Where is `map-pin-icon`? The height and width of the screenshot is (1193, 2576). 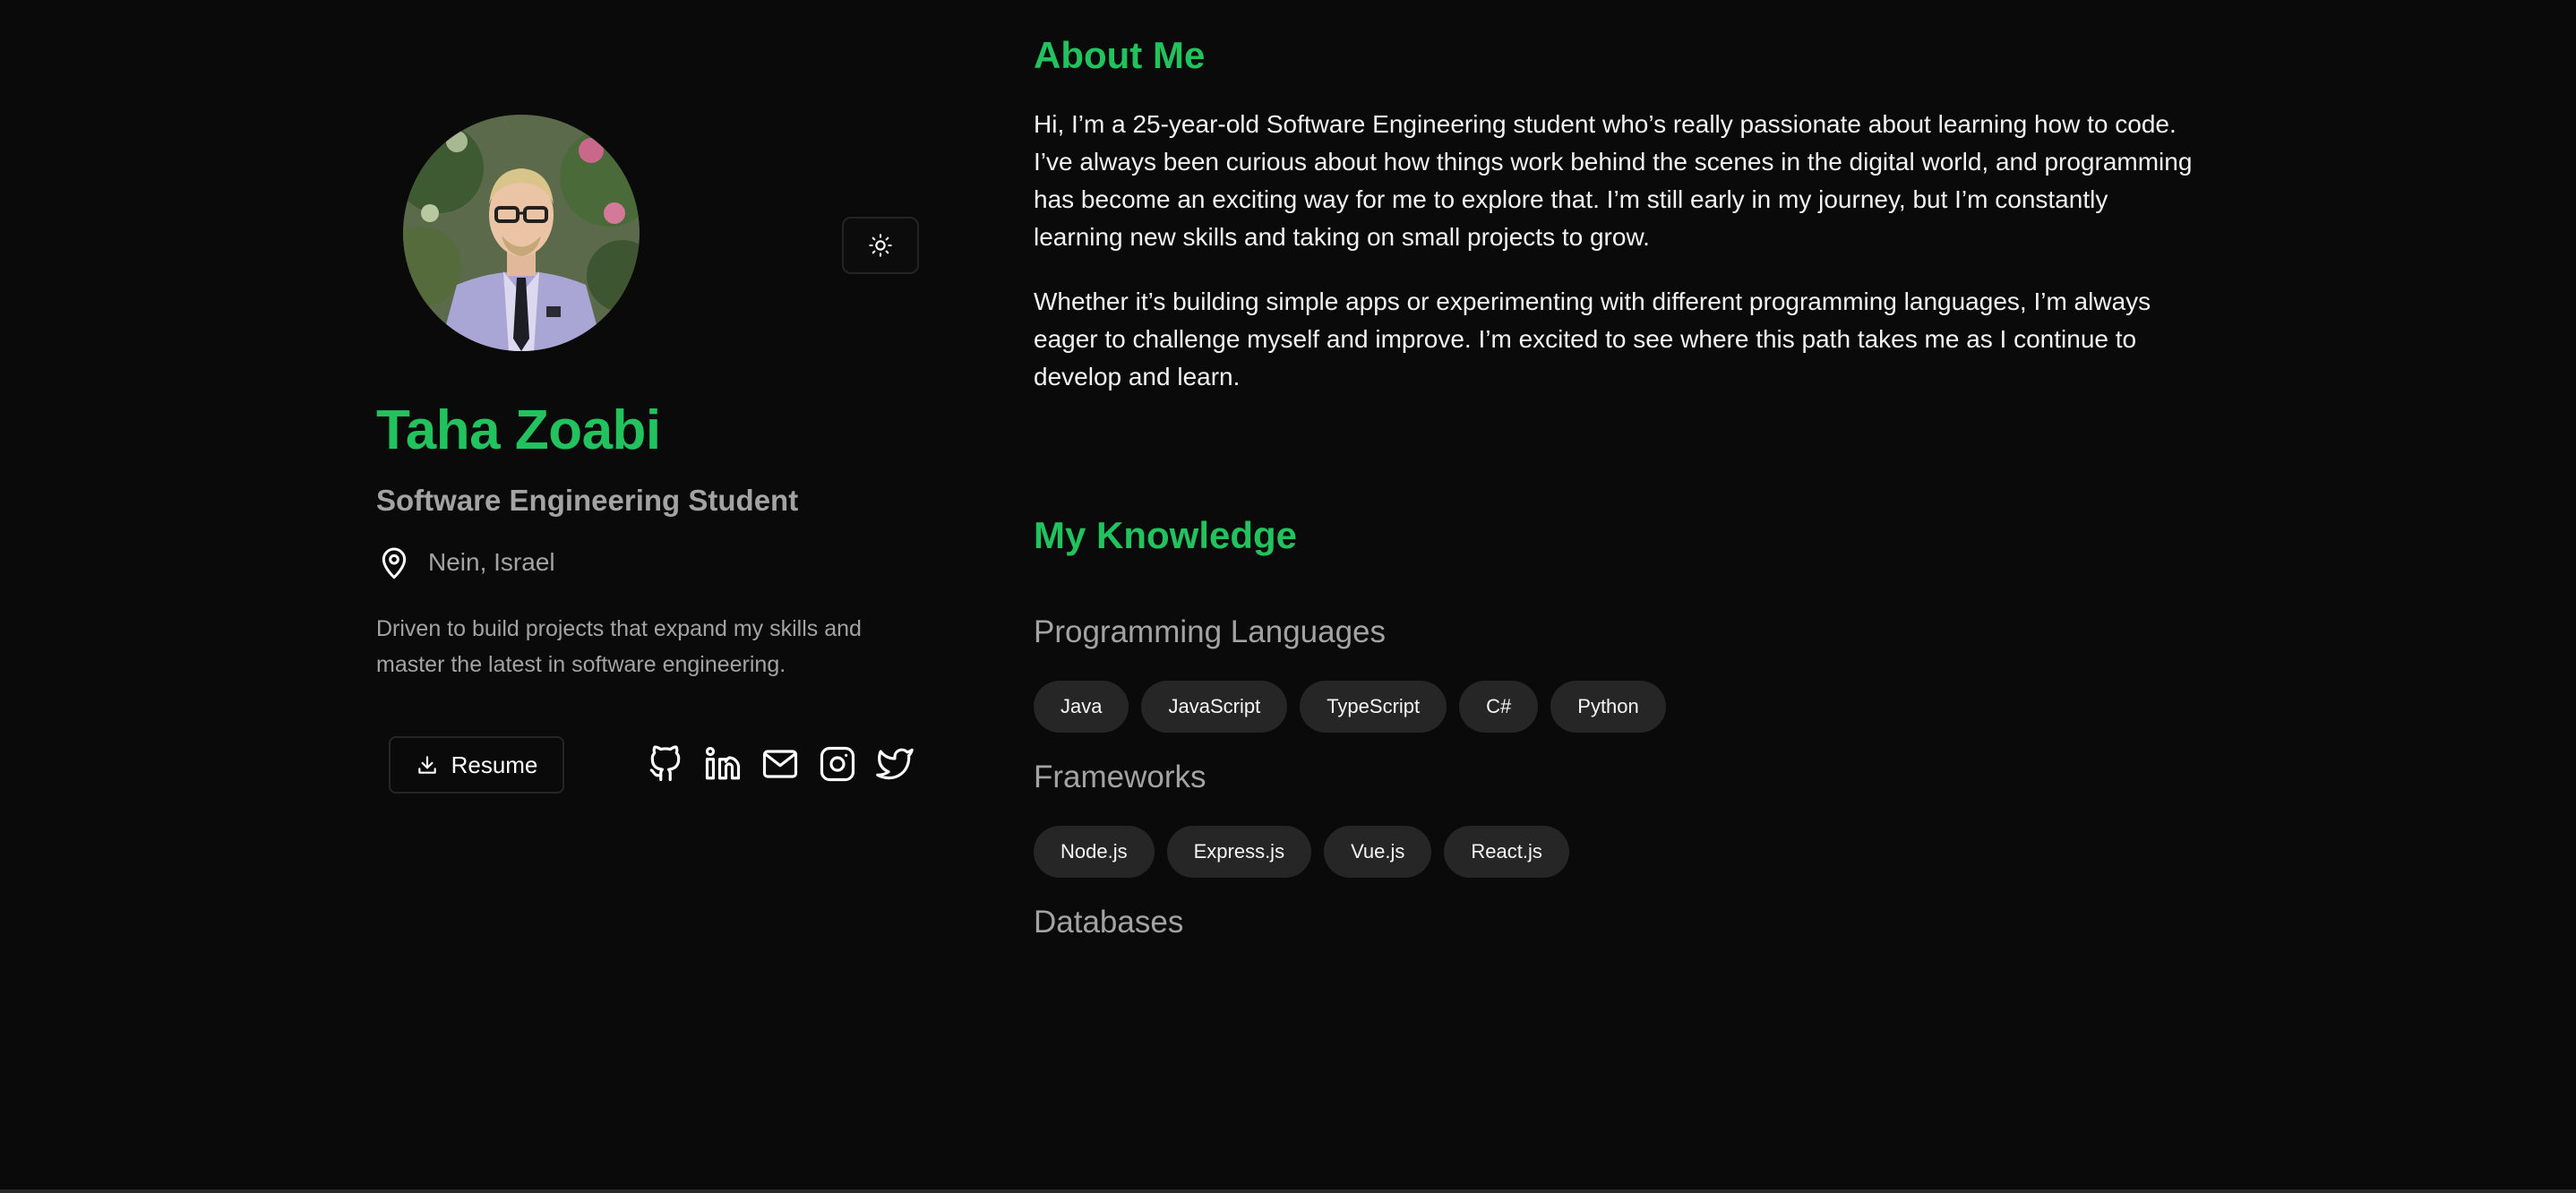 map-pin-icon is located at coordinates (394, 563).